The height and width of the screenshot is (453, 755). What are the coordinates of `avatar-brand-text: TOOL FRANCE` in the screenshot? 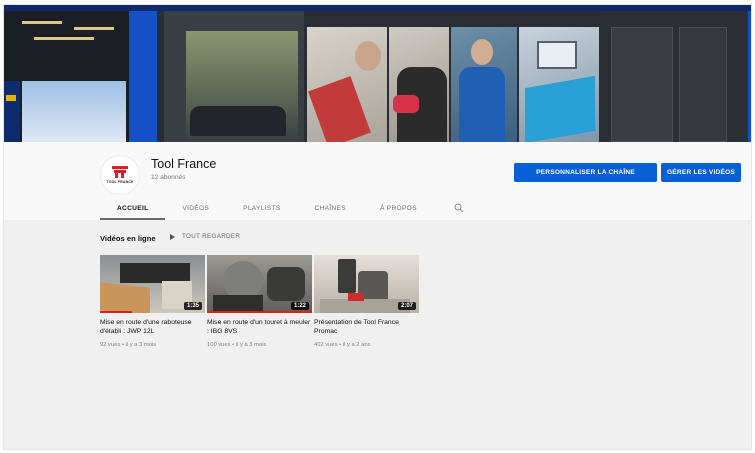 It's located at (120, 182).